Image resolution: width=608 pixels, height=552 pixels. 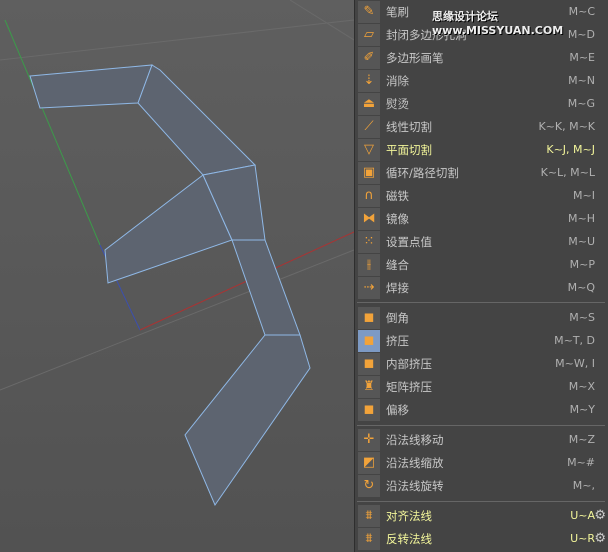 What do you see at coordinates (498, 23) in the screenshot?
I see `watermark: 思缘设计论坛 www.MISSYUAN.COM` at bounding box center [498, 23].